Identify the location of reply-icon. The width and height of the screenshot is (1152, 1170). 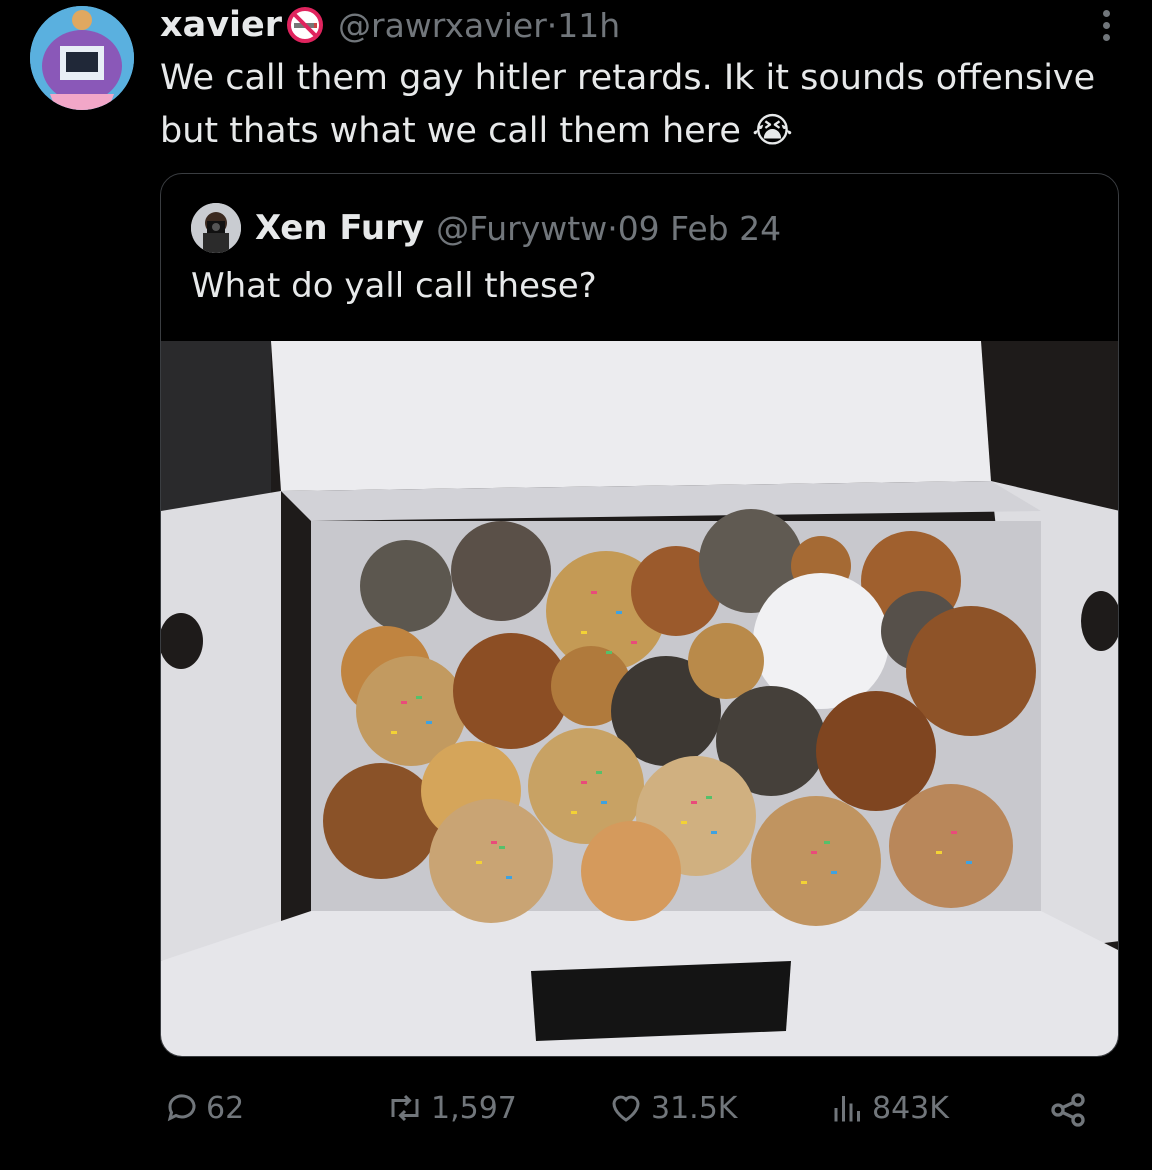
(181, 1108).